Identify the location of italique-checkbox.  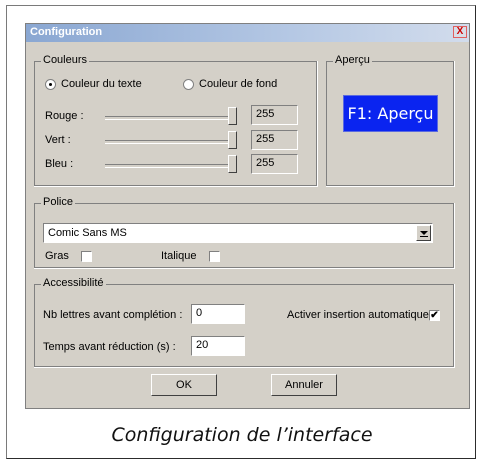
(214, 256).